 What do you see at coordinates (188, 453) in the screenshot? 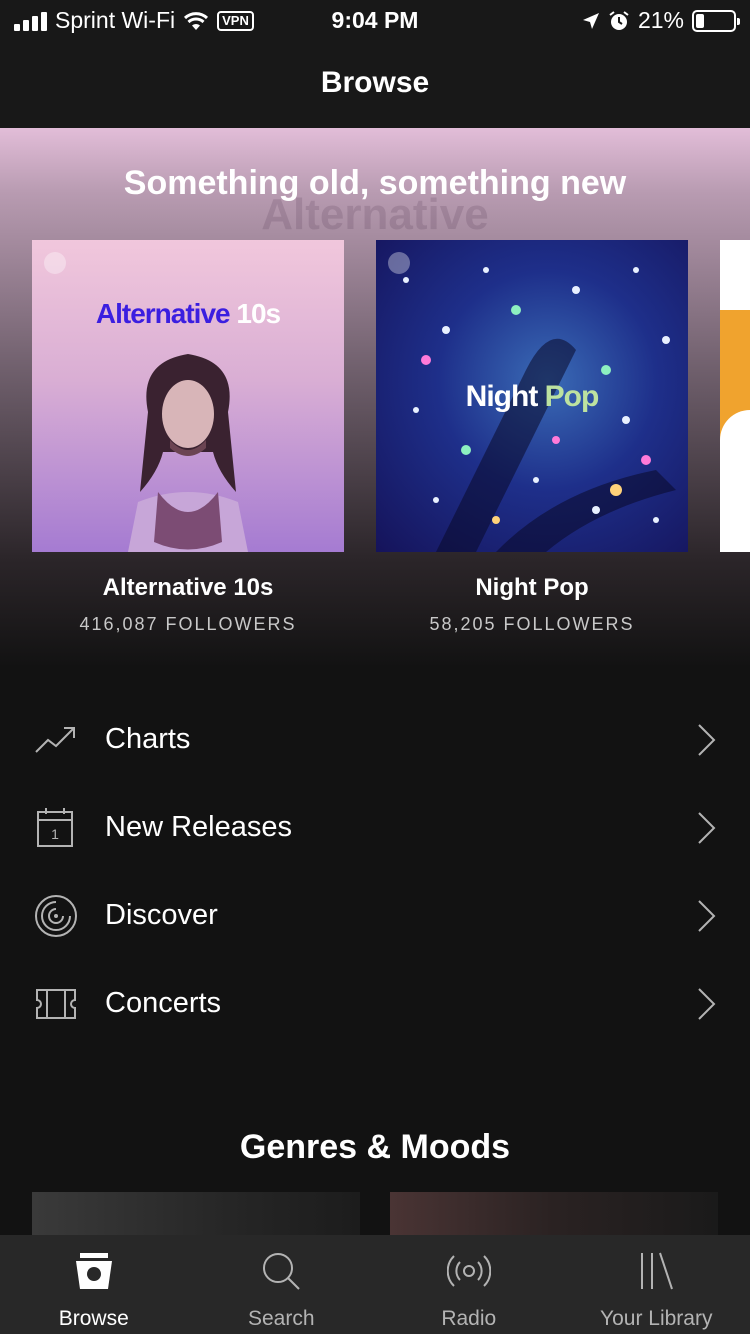
I see `artist-photo` at bounding box center [188, 453].